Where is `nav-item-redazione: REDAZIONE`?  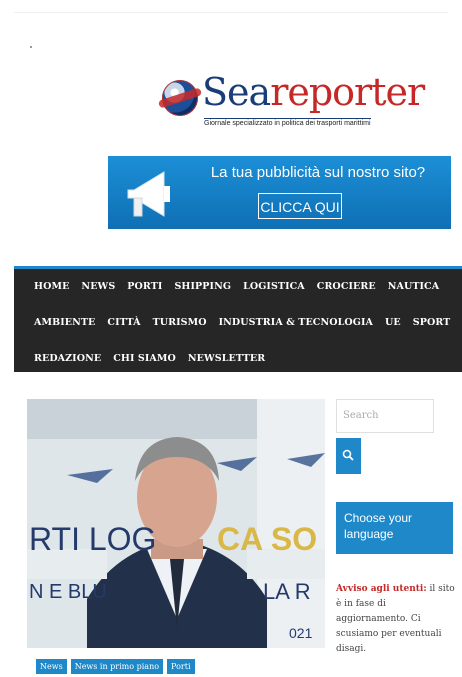 nav-item-redazione: REDAZIONE is located at coordinates (67, 358).